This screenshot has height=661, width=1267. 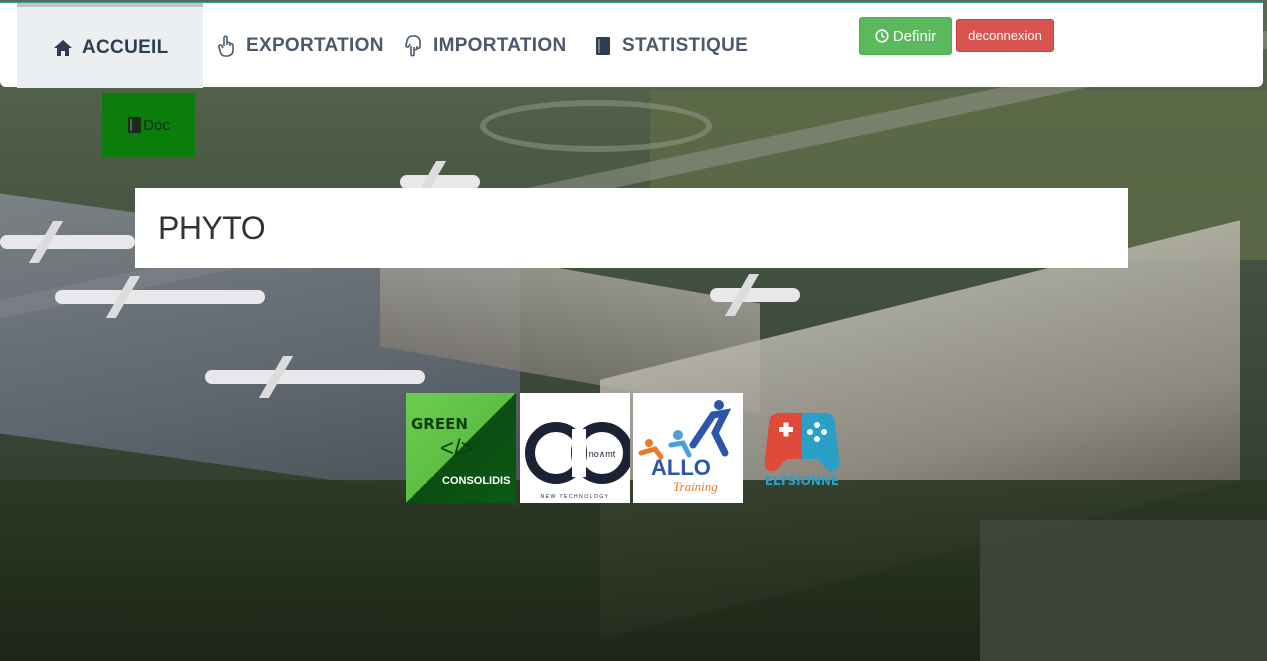 What do you see at coordinates (575, 448) in the screenshot?
I see `nat-new-technology-logo: no∧mt NEW TECHNOLOGY` at bounding box center [575, 448].